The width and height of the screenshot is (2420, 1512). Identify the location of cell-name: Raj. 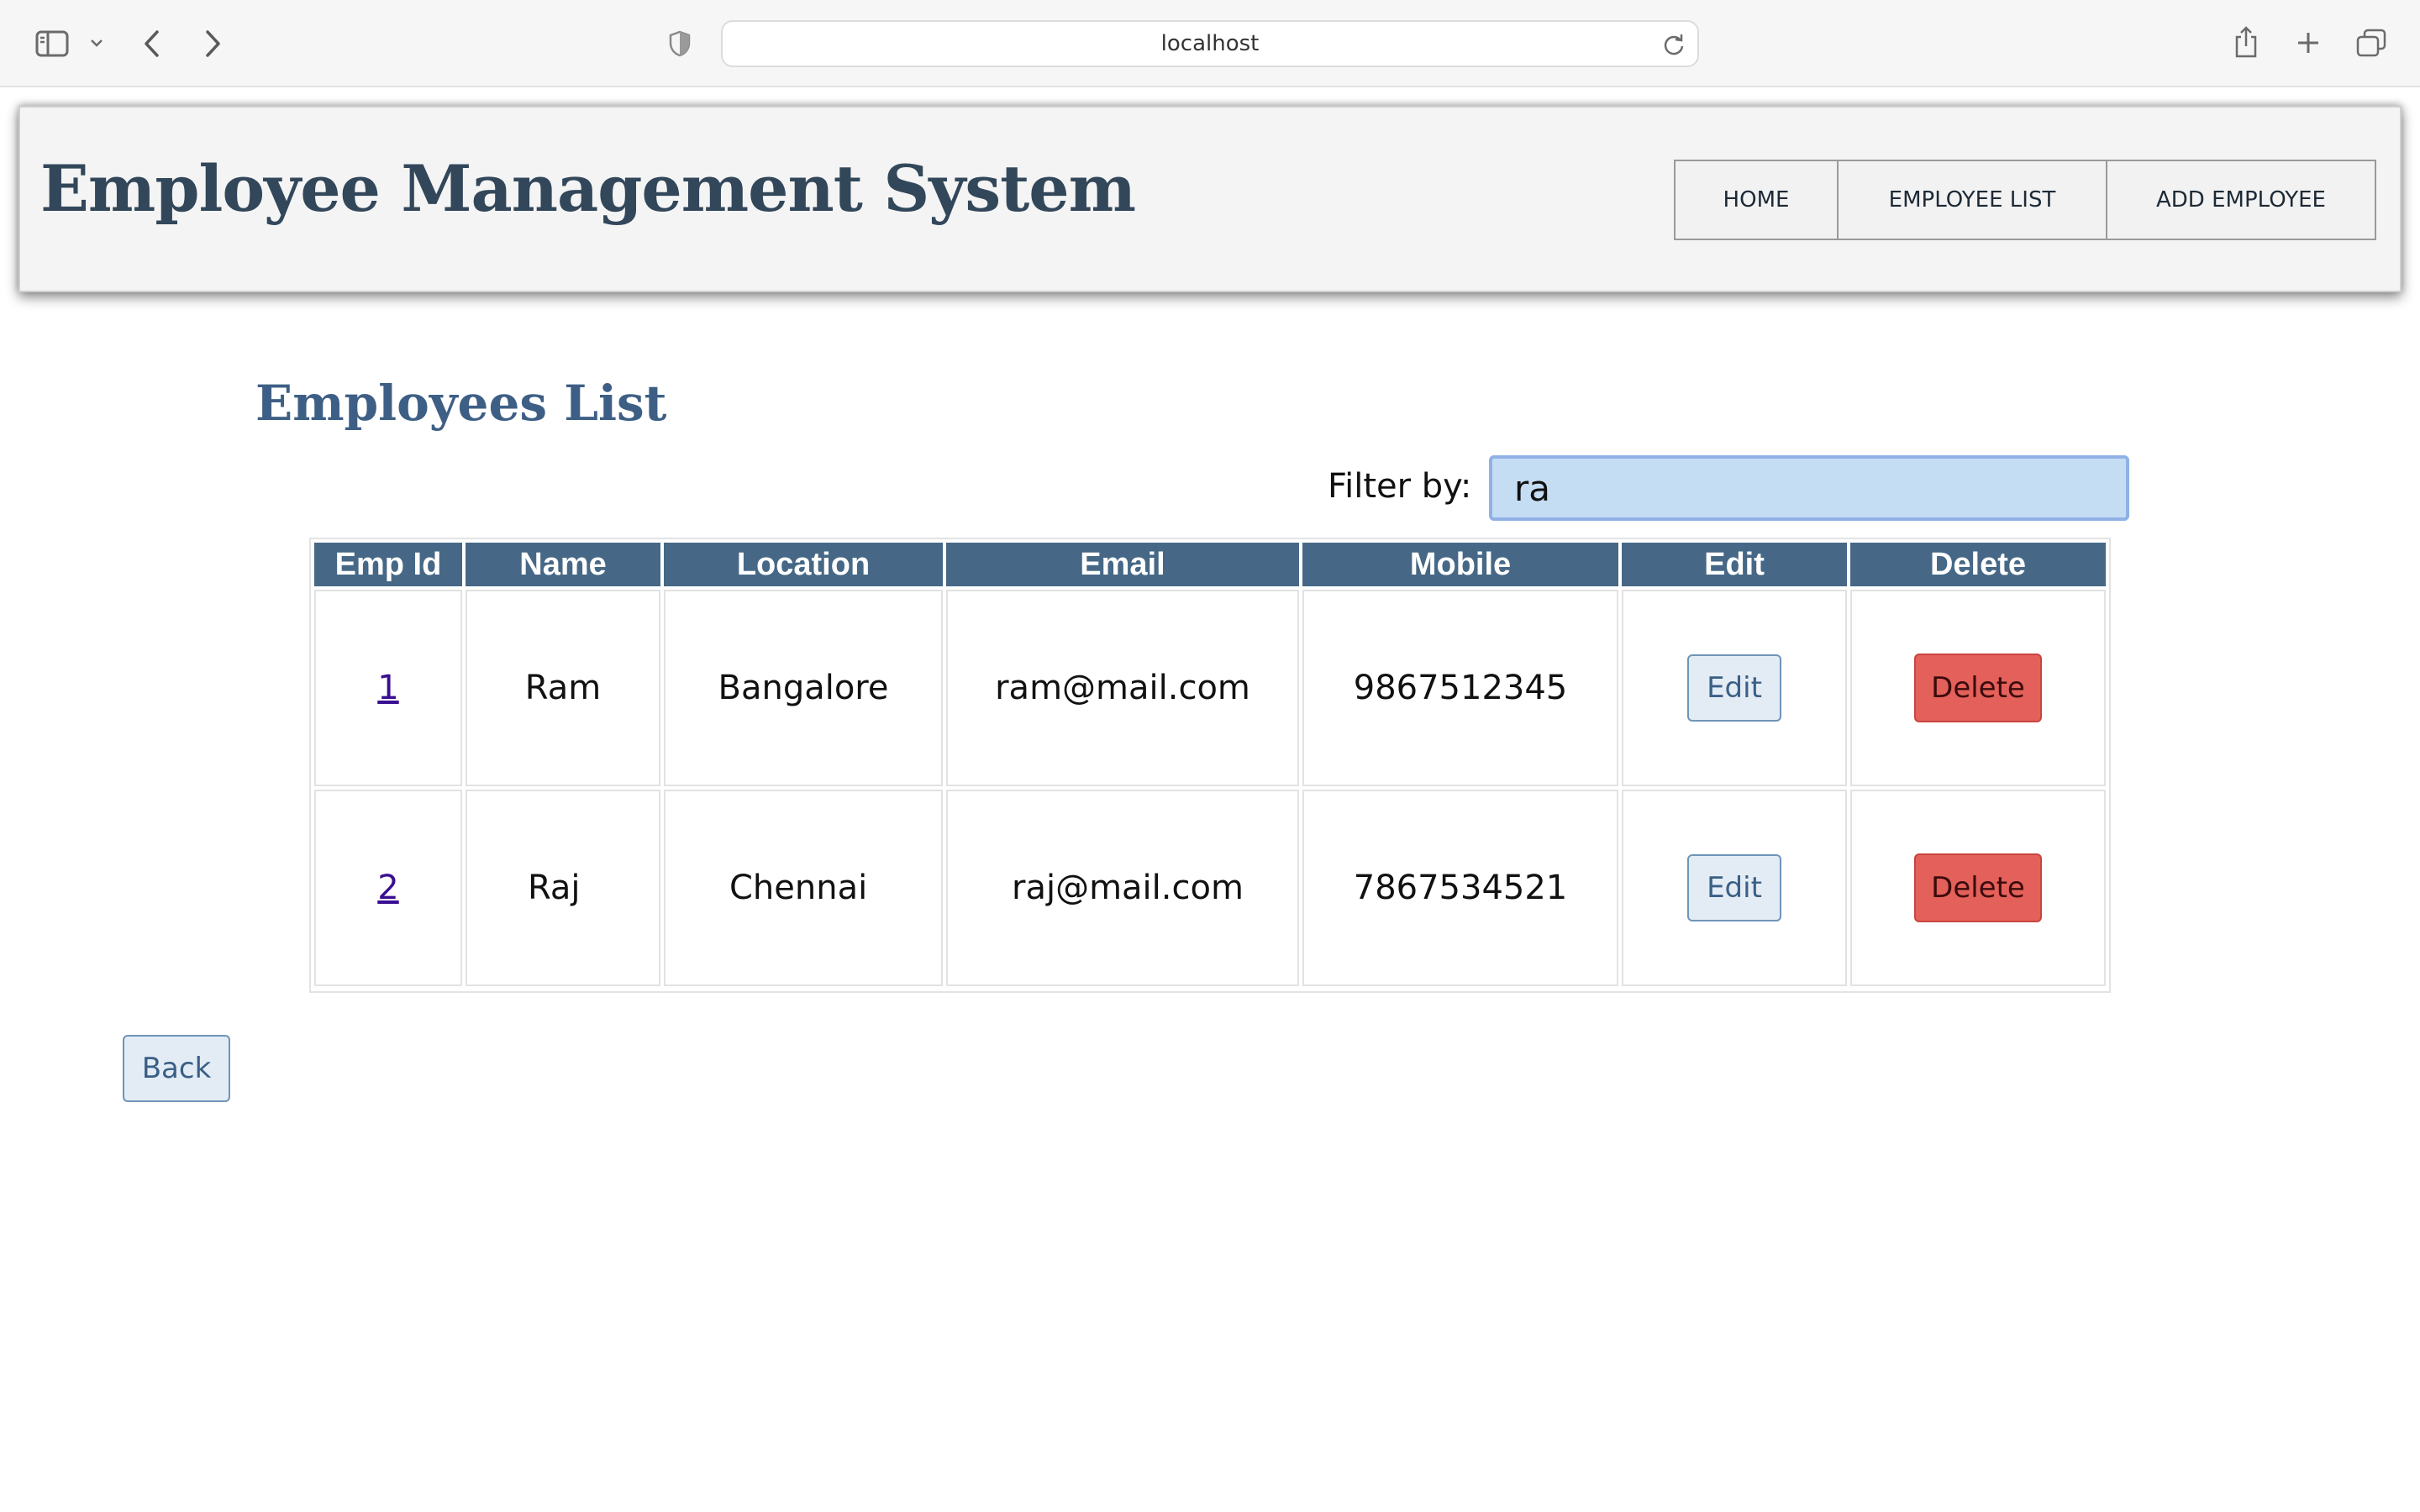
(563, 888).